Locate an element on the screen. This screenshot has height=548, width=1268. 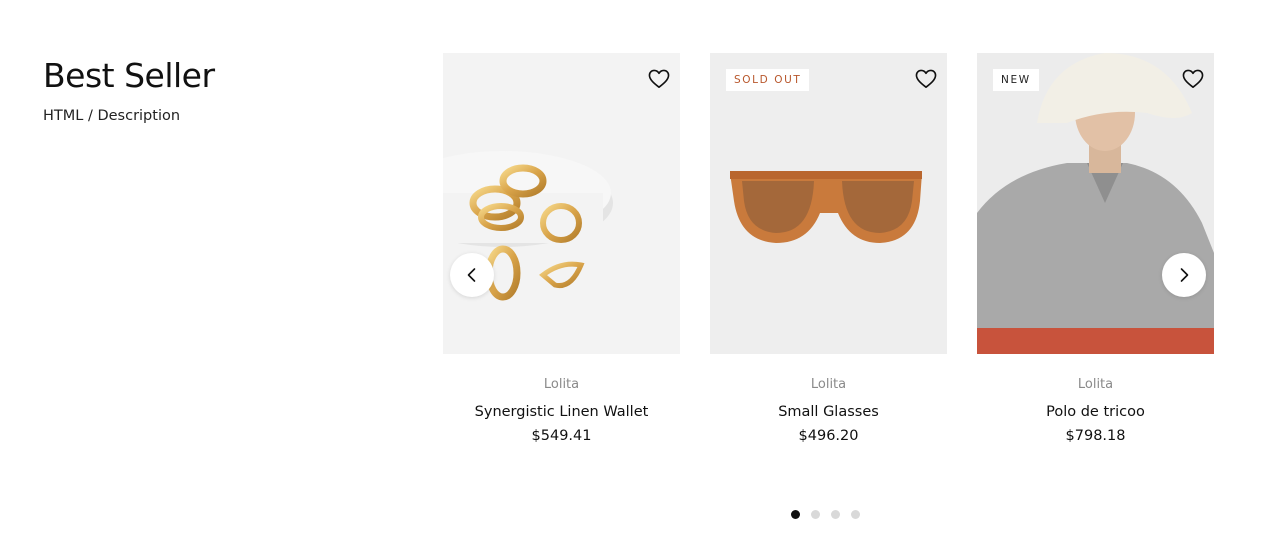
chevron-right-icon is located at coordinates (1184, 275).